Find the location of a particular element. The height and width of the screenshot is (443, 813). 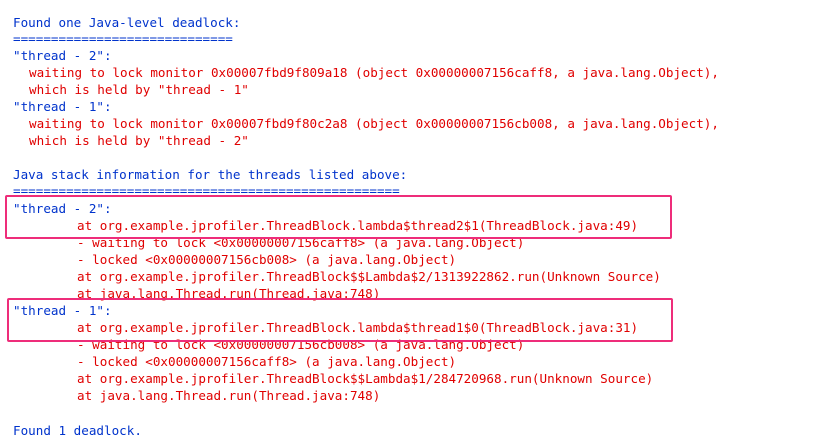

thread-2-highlight-box is located at coordinates (338, 217).